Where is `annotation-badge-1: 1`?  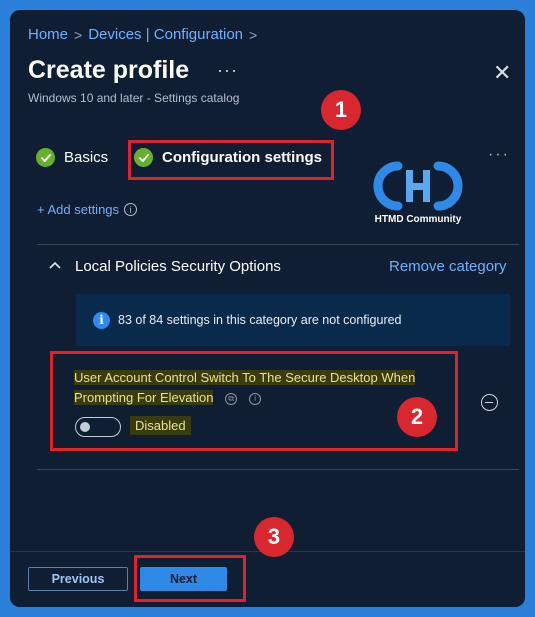
annotation-badge-1: 1 is located at coordinates (341, 110).